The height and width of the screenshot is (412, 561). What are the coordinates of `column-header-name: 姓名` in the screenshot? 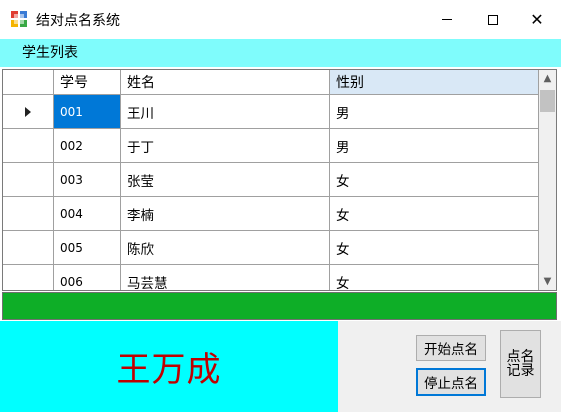 It's located at (225, 82).